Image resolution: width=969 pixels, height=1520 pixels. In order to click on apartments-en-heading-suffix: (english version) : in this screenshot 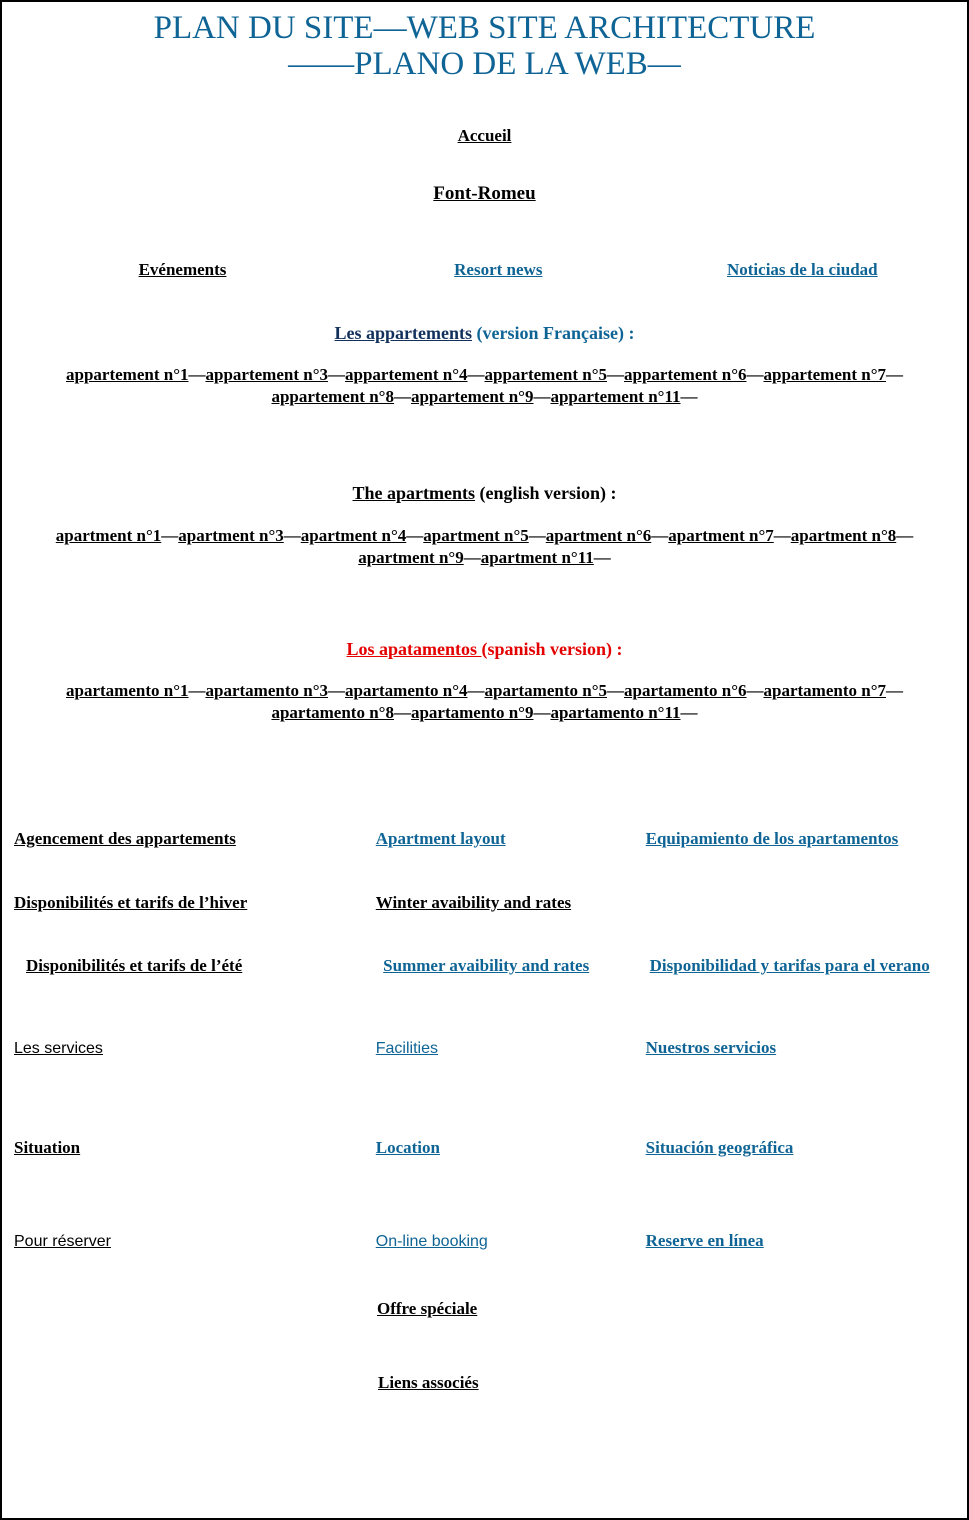, I will do `click(546, 493)`.